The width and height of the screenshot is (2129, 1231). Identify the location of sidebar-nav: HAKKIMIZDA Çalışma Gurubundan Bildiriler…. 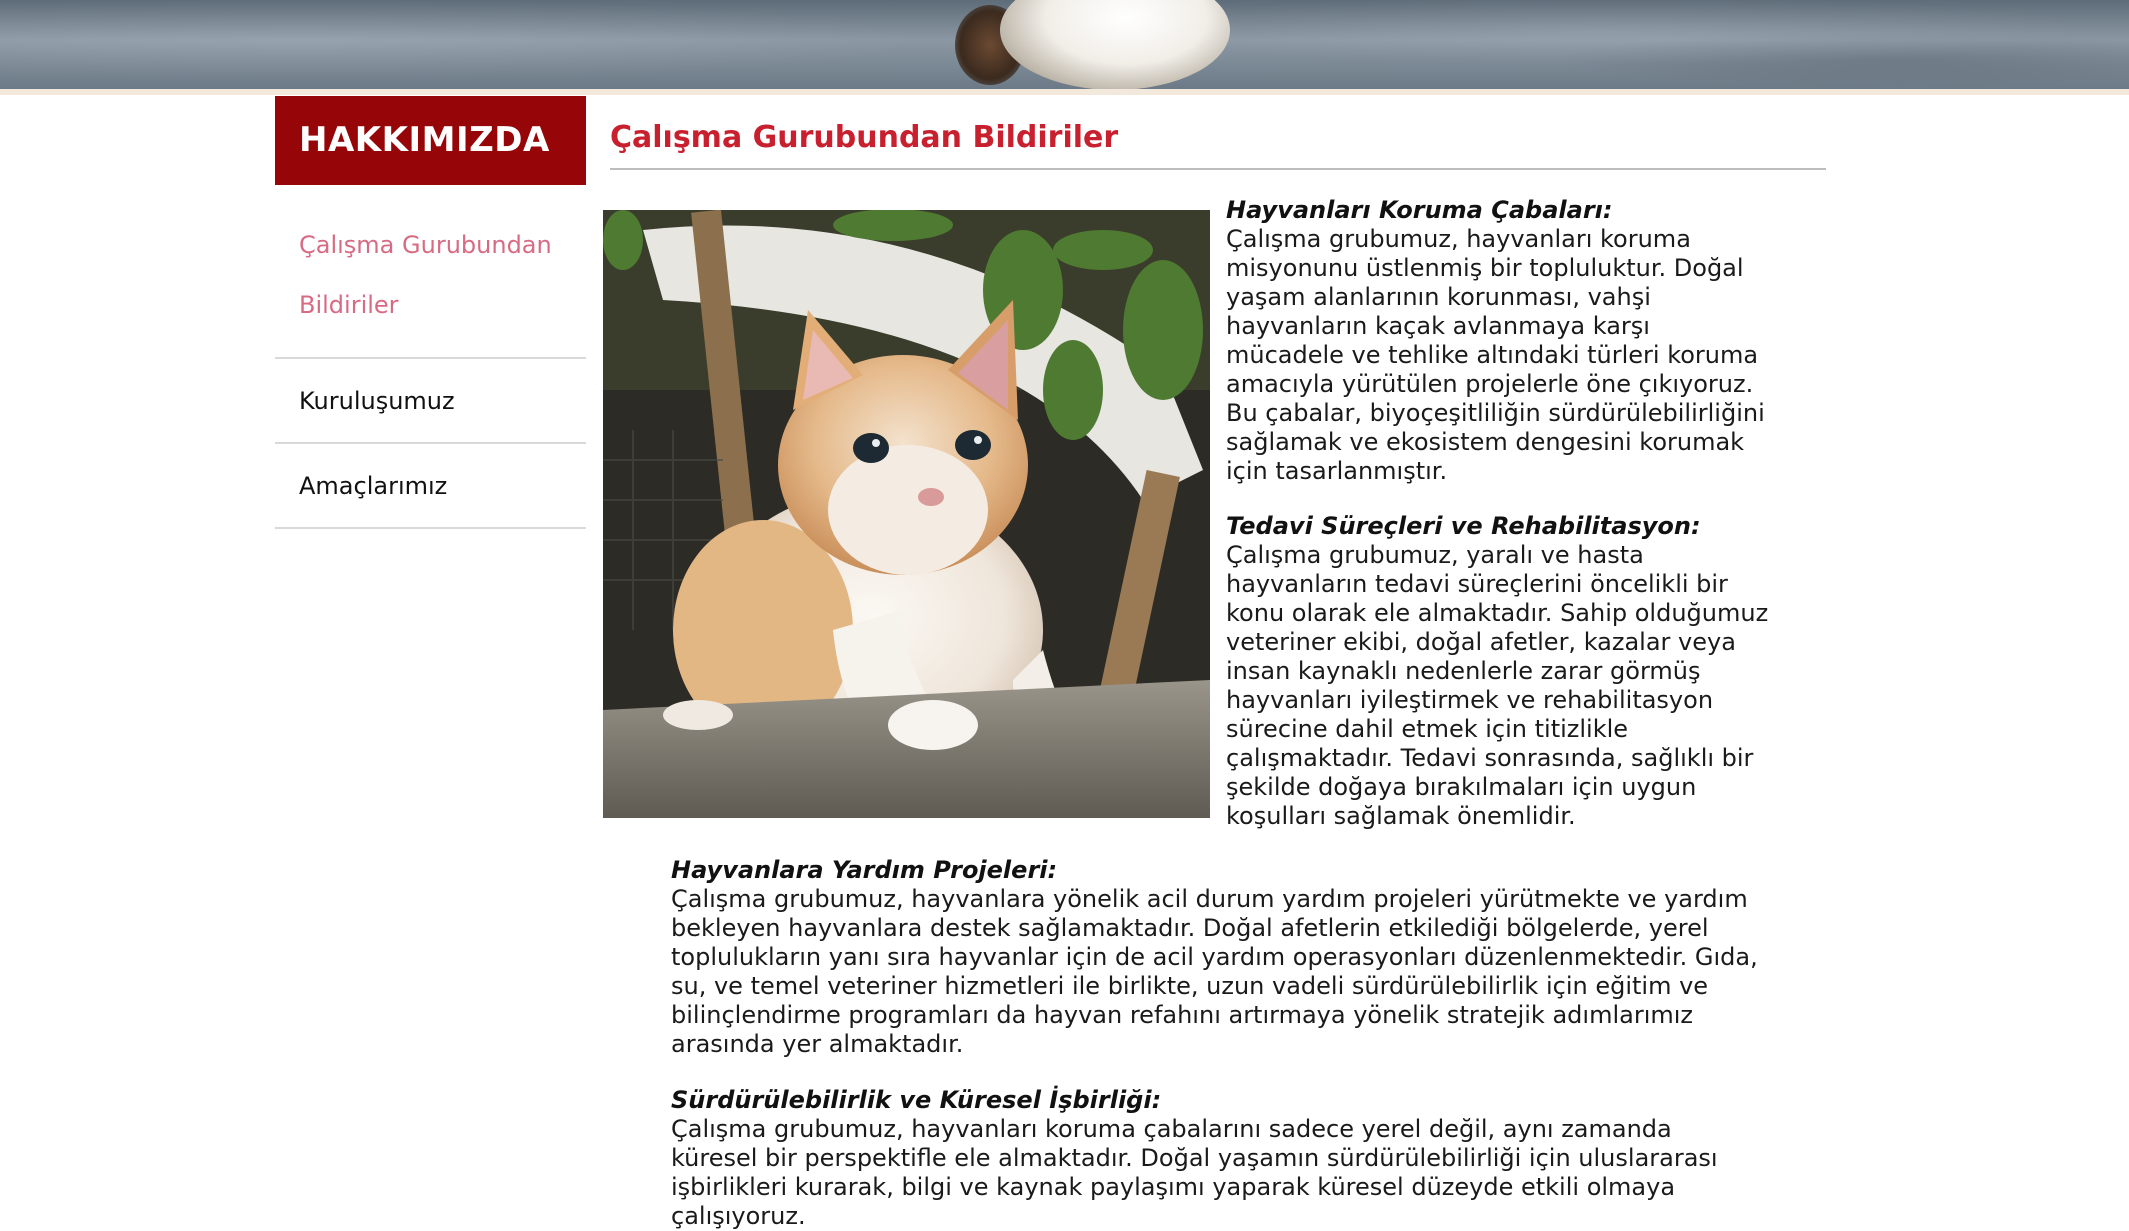
(430, 312).